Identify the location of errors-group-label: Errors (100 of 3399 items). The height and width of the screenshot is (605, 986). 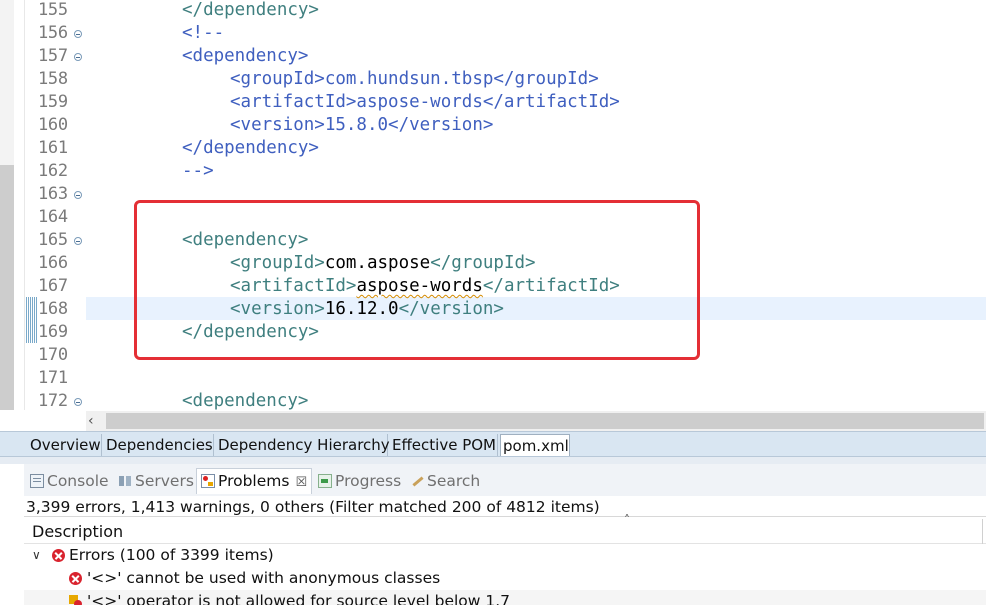
(171, 555).